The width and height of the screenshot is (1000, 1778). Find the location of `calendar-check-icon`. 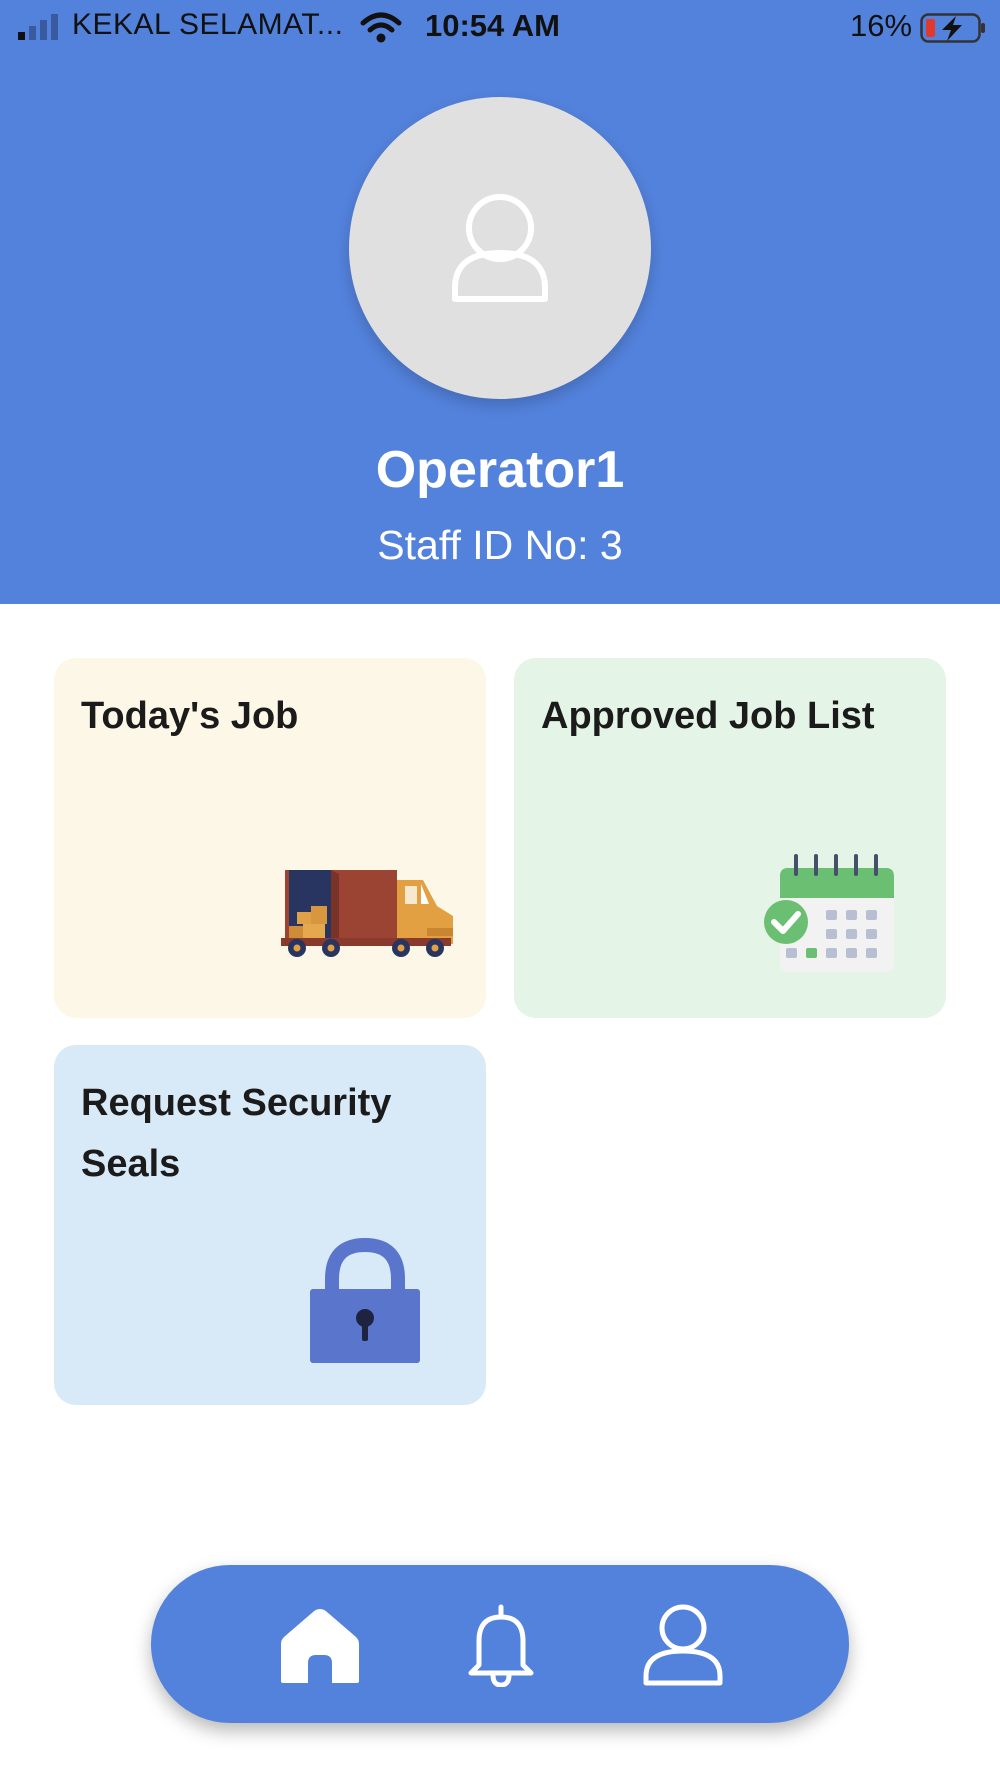

calendar-check-icon is located at coordinates (829, 913).